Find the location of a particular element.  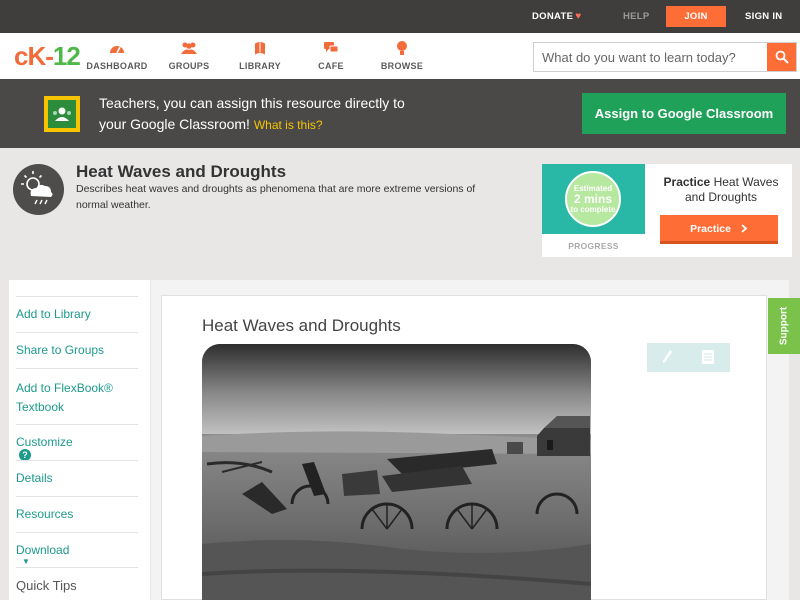

sidebar-item-customize: Customize? is located at coordinates (77, 442).